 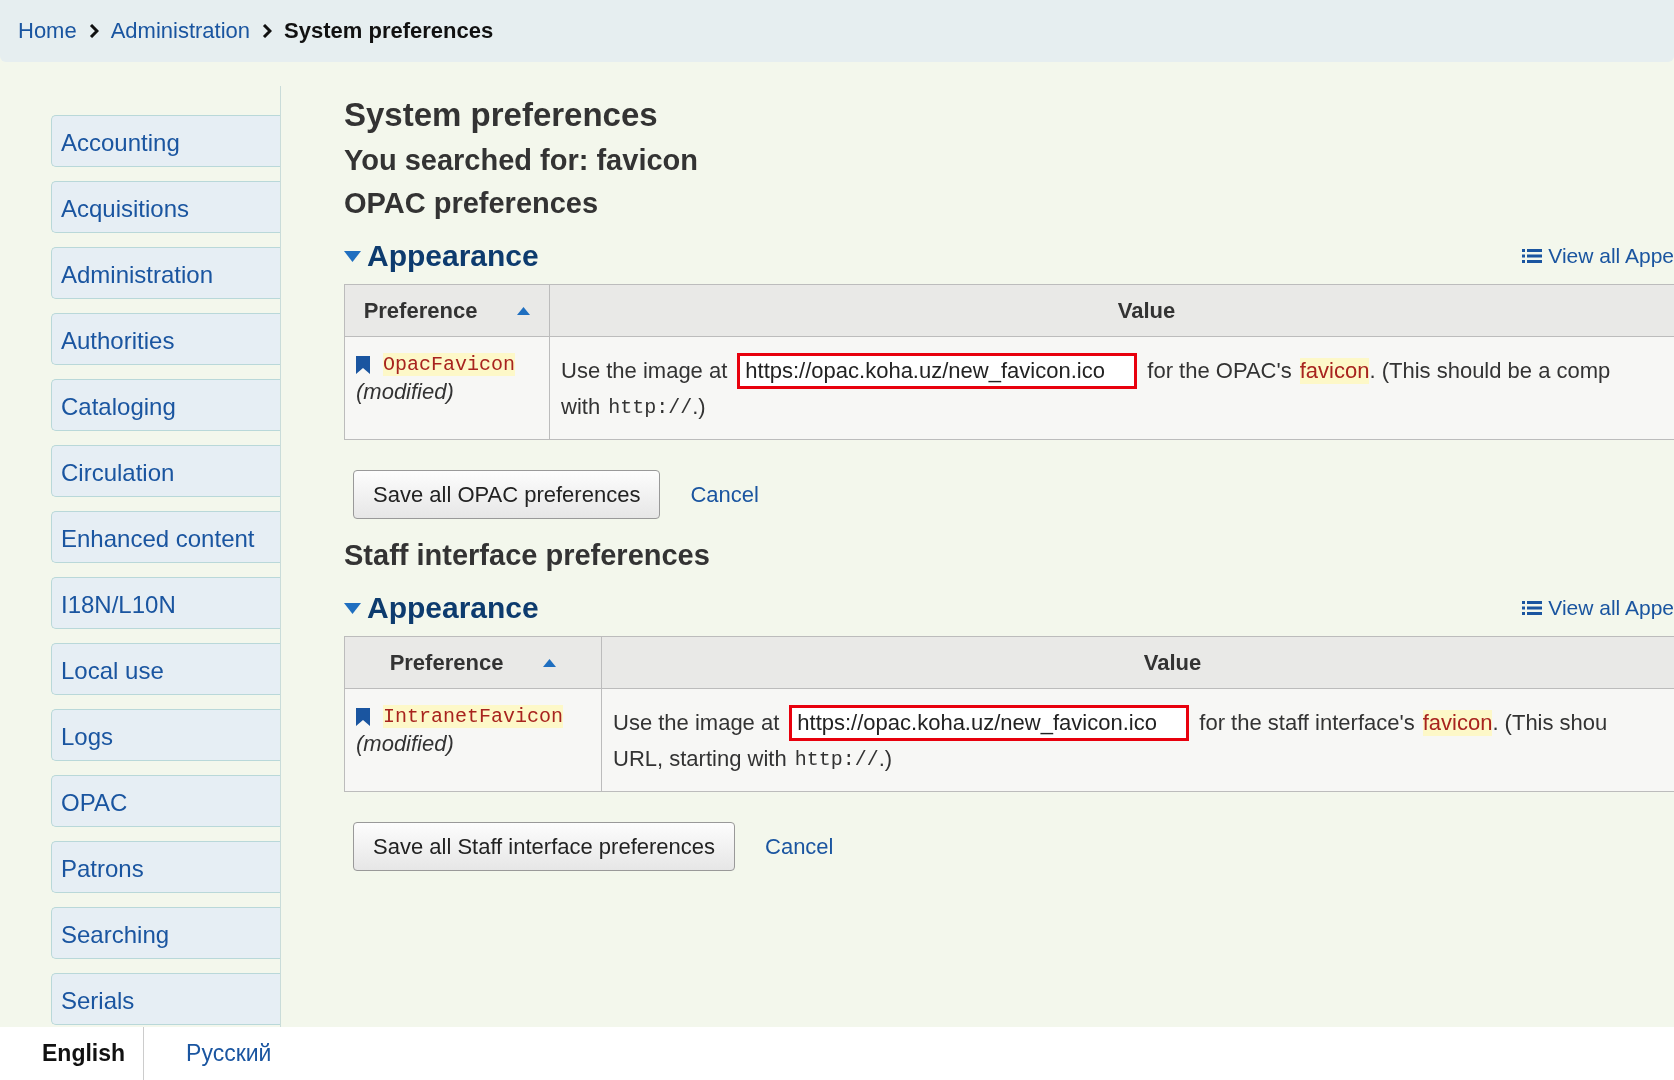 What do you see at coordinates (165, 537) in the screenshot?
I see `sidebar-item: Enhanced content` at bounding box center [165, 537].